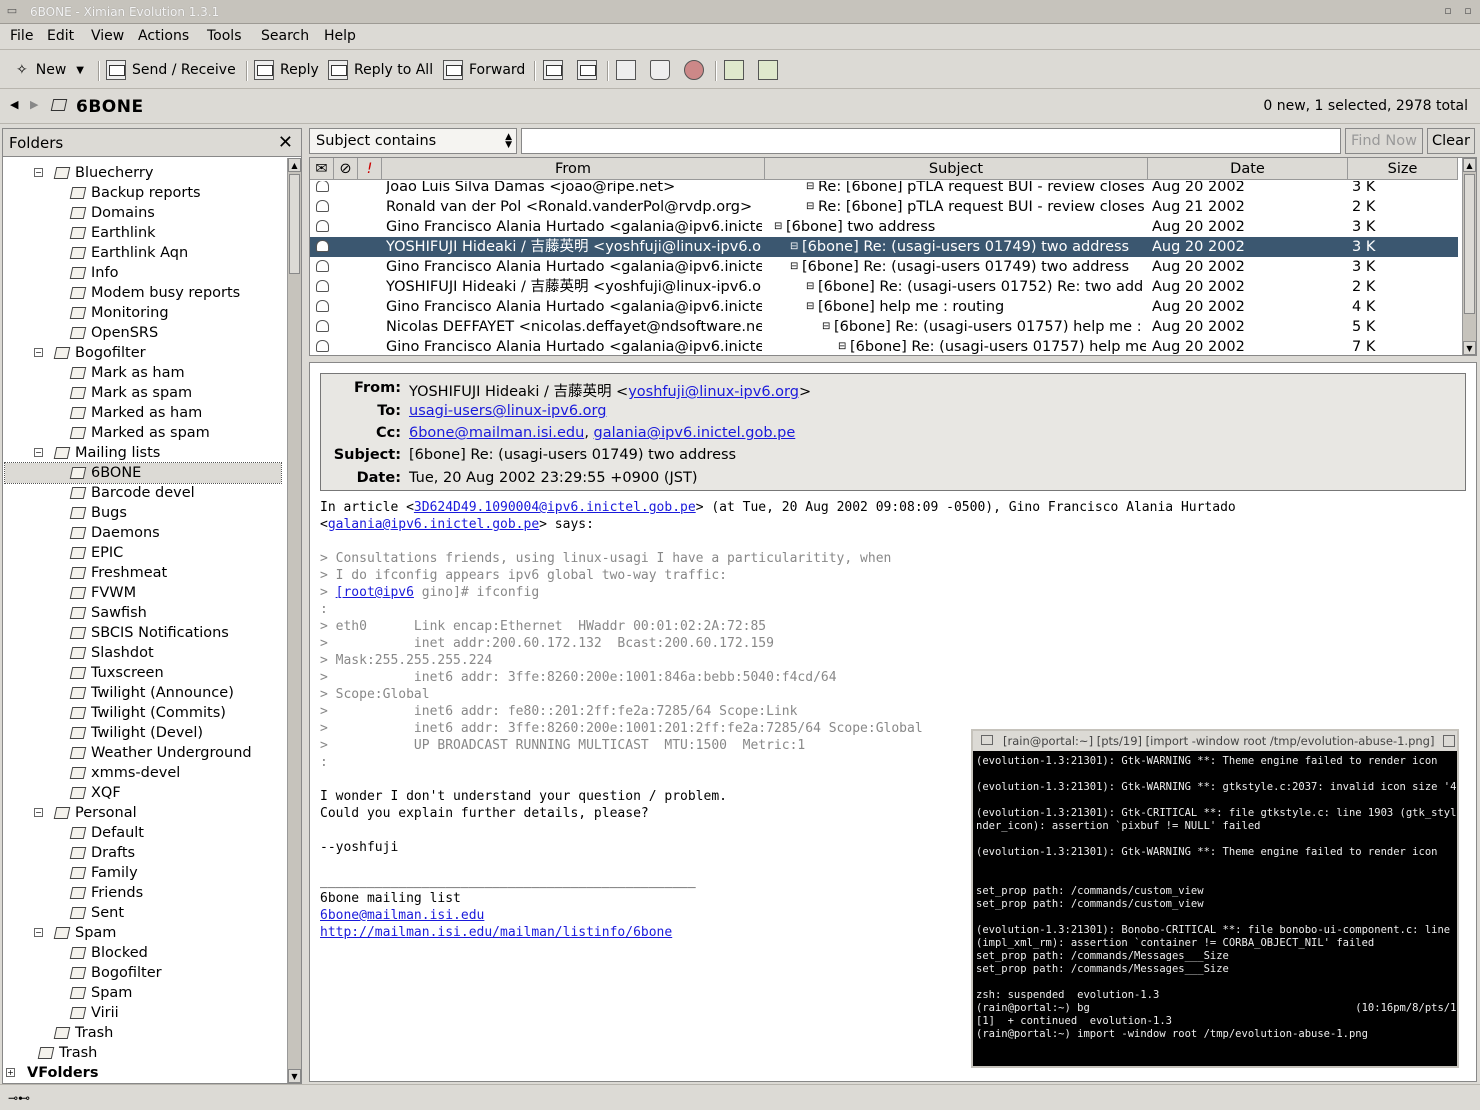  Describe the element at coordinates (50, 70) in the screenshot. I see `new-button: ✧ New ▼` at that location.